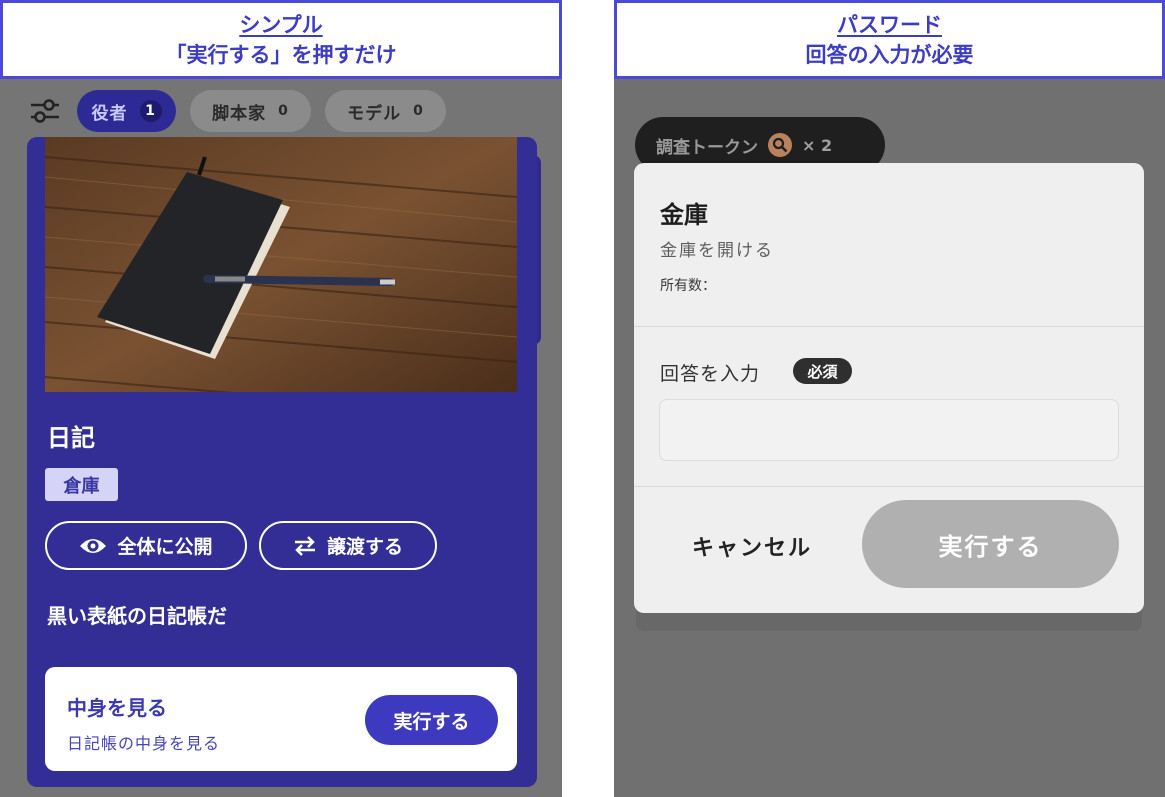 The image size is (1165, 797). Describe the element at coordinates (889, 39) in the screenshot. I see `password-caption: パスワード 回答の入力が必要` at that location.